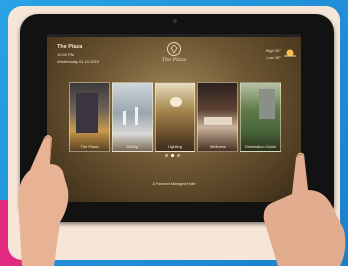  I want to click on tile-lighting: Lighting, so click(175, 117).